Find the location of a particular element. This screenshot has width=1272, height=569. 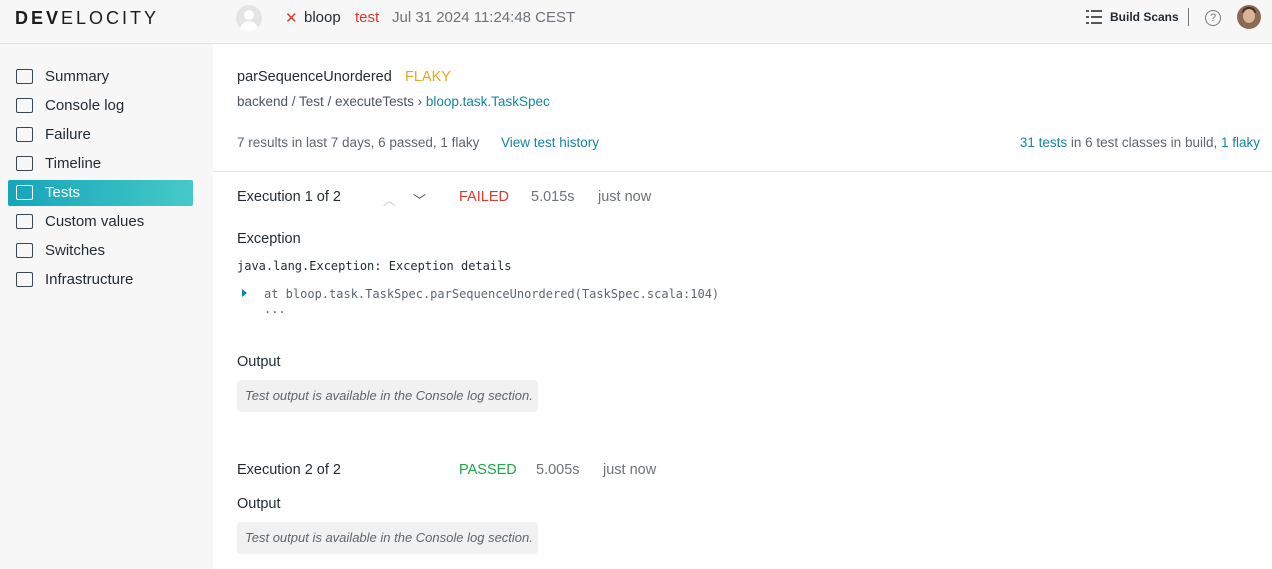

list-icon is located at coordinates (1094, 17).